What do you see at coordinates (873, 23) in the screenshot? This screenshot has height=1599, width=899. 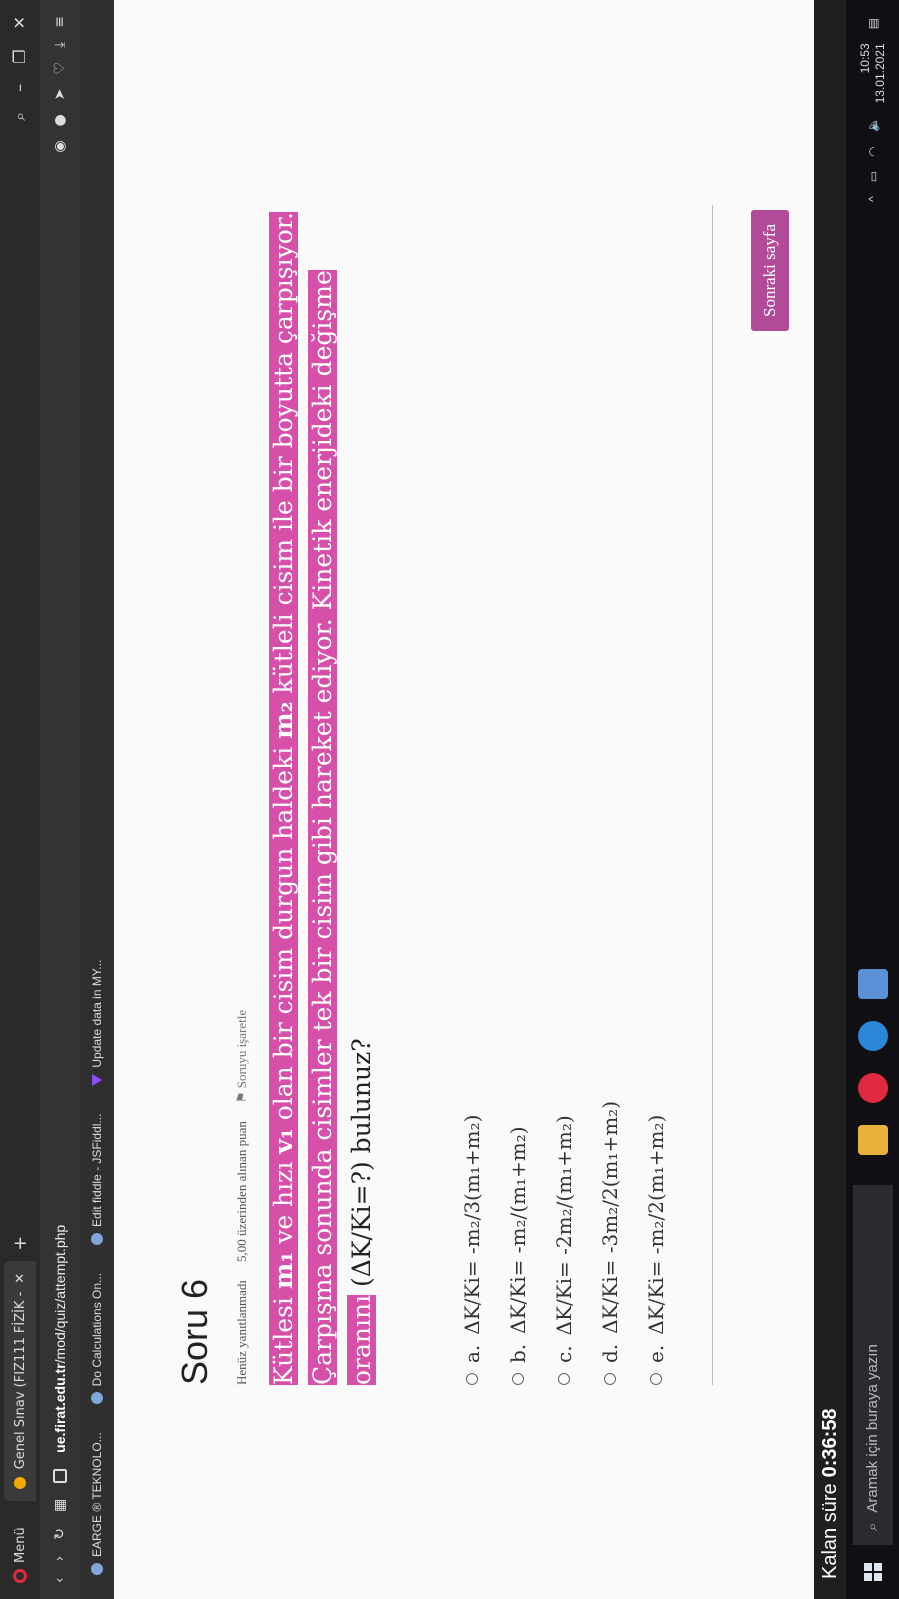 I see `notification-icon: ▤` at bounding box center [873, 23].